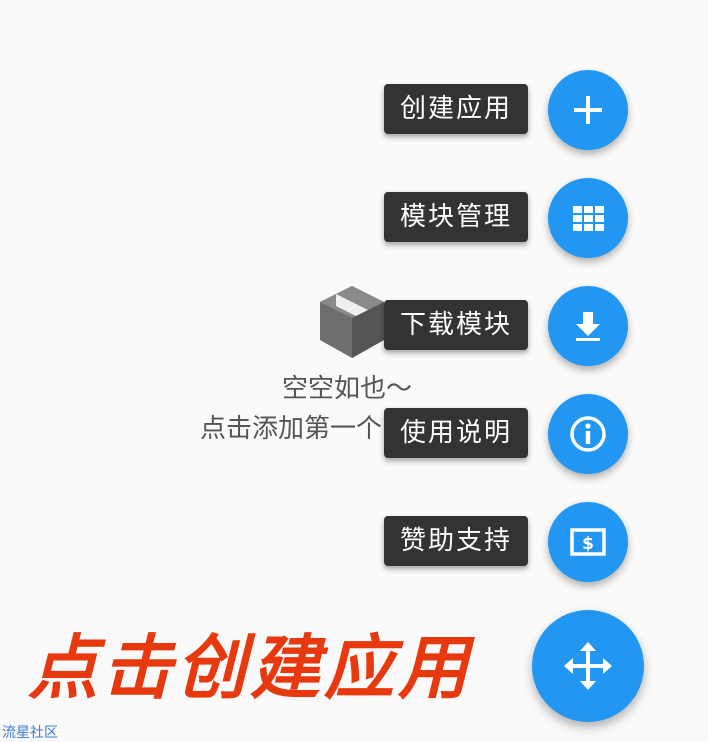 This screenshot has height=742, width=708. Describe the element at coordinates (455, 325) in the screenshot. I see `download-module-label: 下载模块` at that location.